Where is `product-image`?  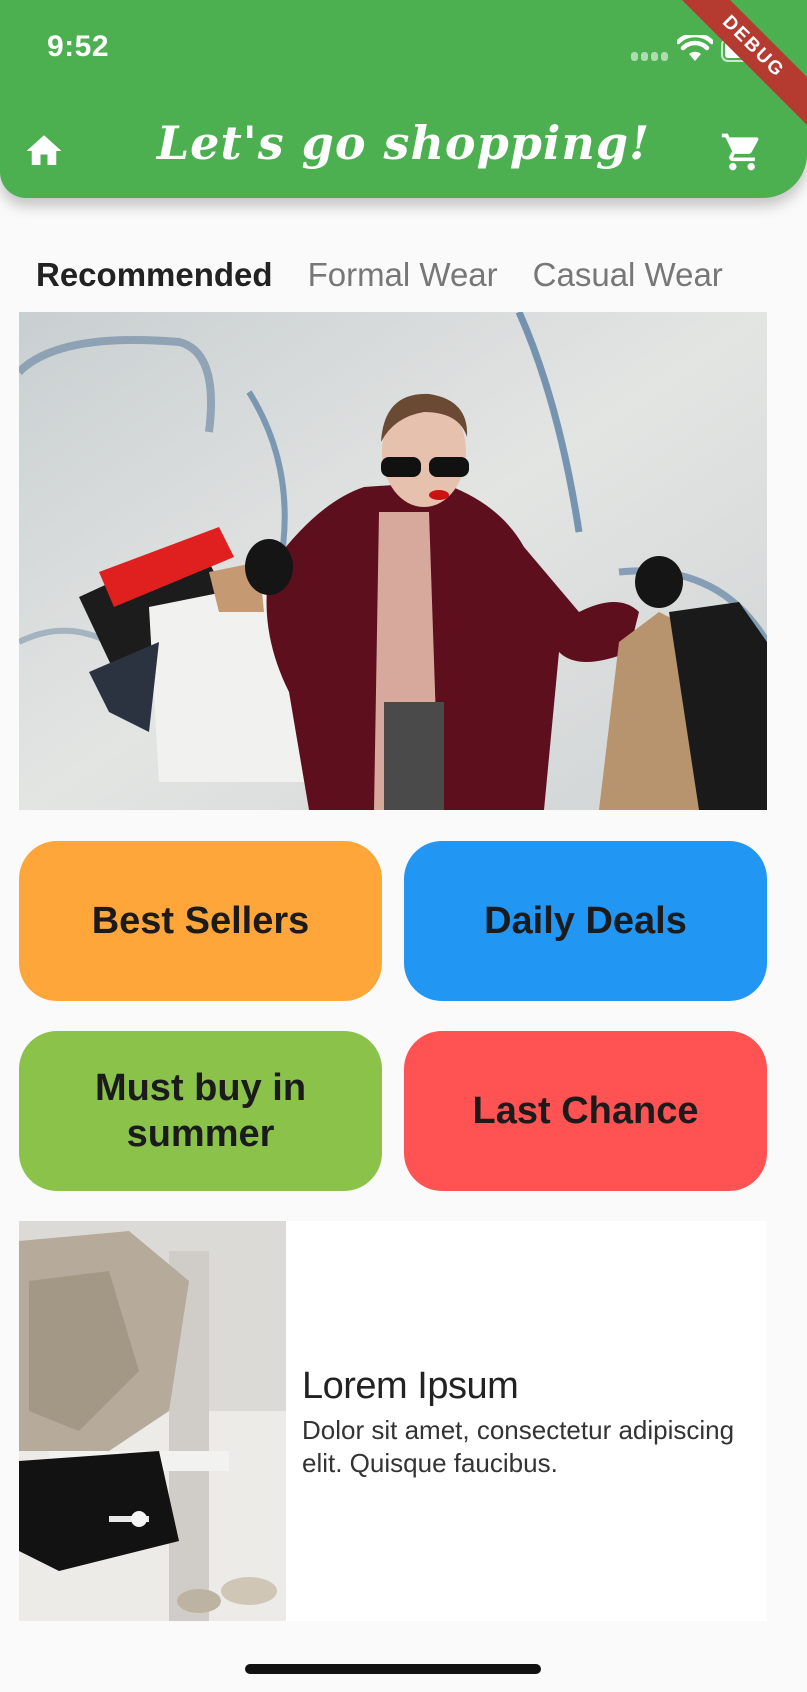
product-image is located at coordinates (152, 1421).